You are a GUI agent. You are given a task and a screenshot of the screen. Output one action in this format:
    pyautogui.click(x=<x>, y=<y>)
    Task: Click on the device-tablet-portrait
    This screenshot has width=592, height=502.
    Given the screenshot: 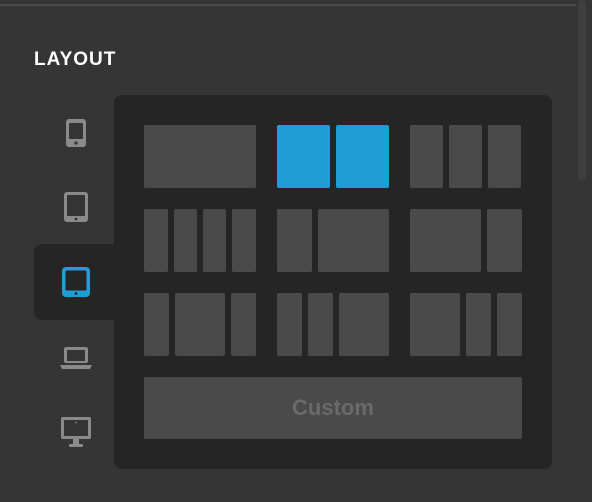 What is the action you would take?
    pyautogui.click(x=76, y=207)
    